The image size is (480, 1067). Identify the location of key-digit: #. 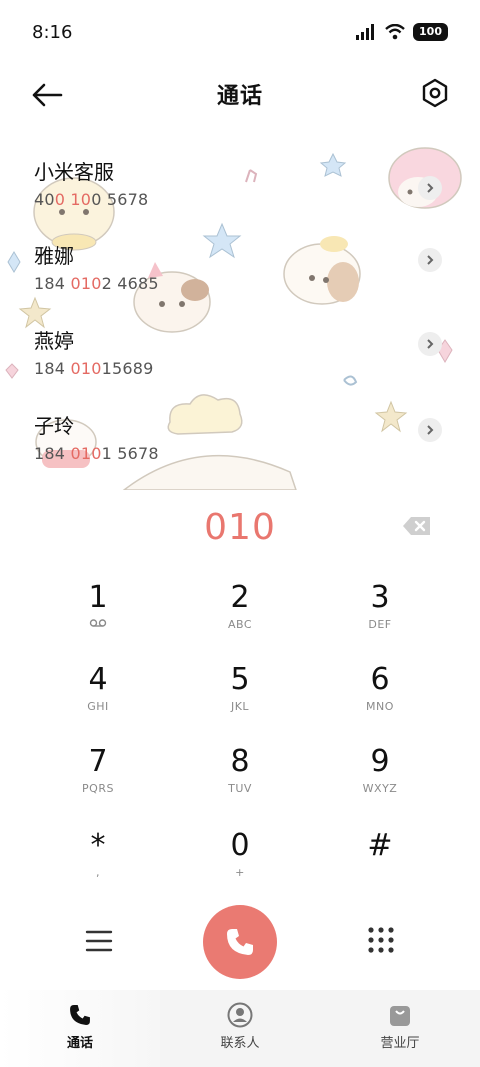
(380, 845).